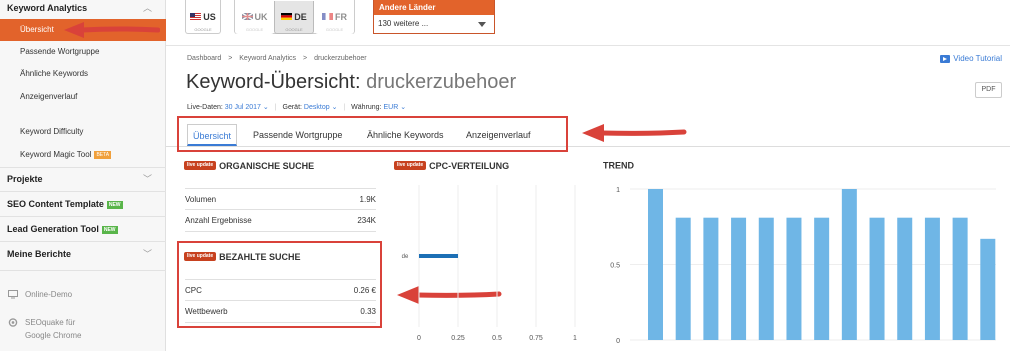 The image size is (1010, 351). What do you see at coordinates (44, 329) in the screenshot?
I see `sidebar-link-seoquake: SEOquake für Google Chrome` at bounding box center [44, 329].